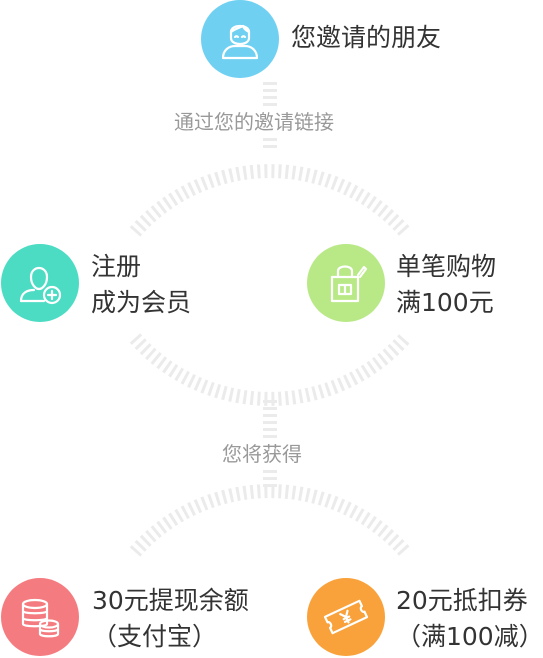  Describe the element at coordinates (446, 266) in the screenshot. I see `purchase-line1: 单笔购物` at that location.